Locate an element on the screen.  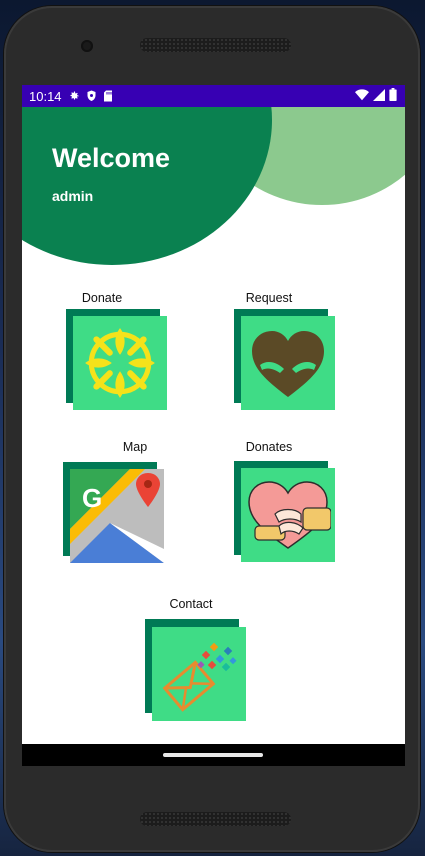
donates-button is located at coordinates (288, 515).